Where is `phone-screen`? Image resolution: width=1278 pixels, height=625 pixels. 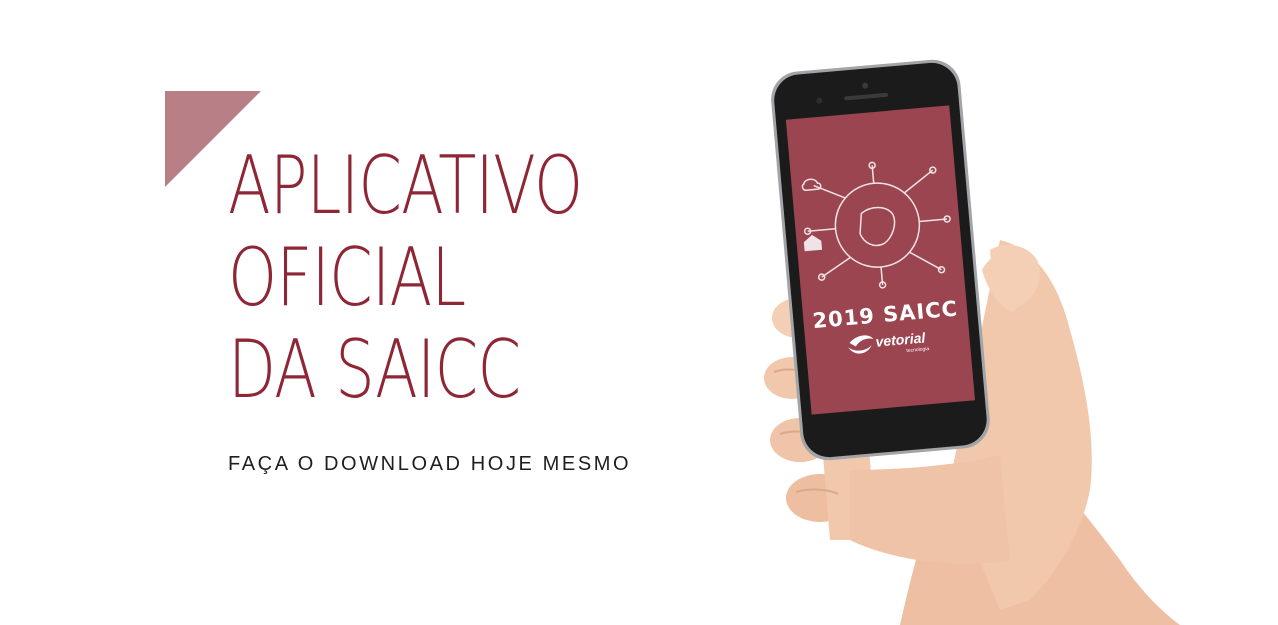
phone-screen is located at coordinates (880, 260).